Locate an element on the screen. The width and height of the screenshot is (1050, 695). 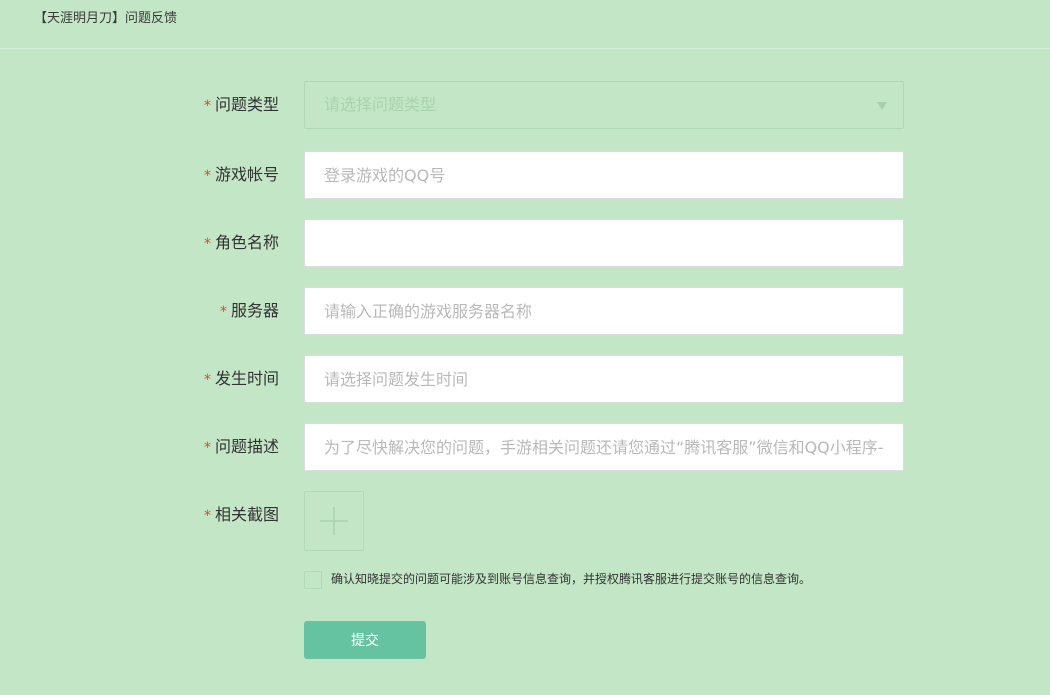
issue-type-label: * 问题类型 is located at coordinates (241, 104).